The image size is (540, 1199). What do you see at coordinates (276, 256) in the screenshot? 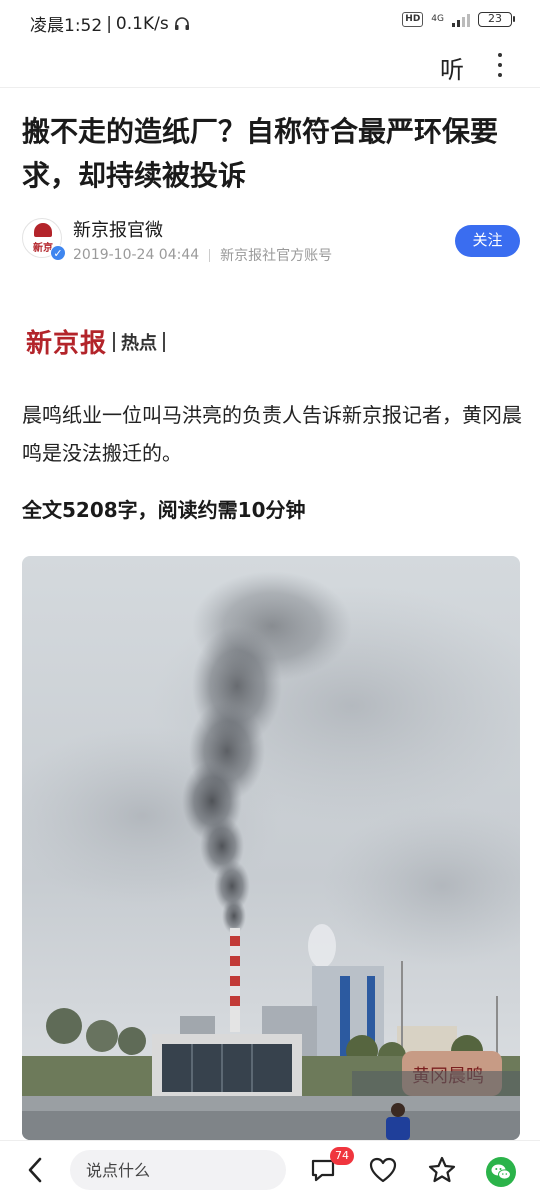
I see `account-type: 新京报社官方账号` at bounding box center [276, 256].